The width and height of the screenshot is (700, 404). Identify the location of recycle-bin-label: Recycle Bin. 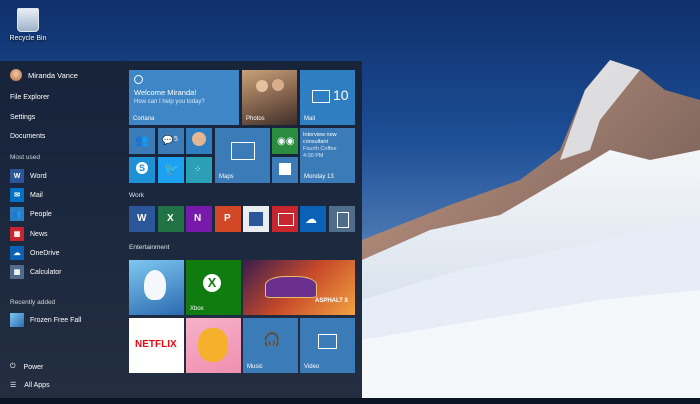
(28, 38).